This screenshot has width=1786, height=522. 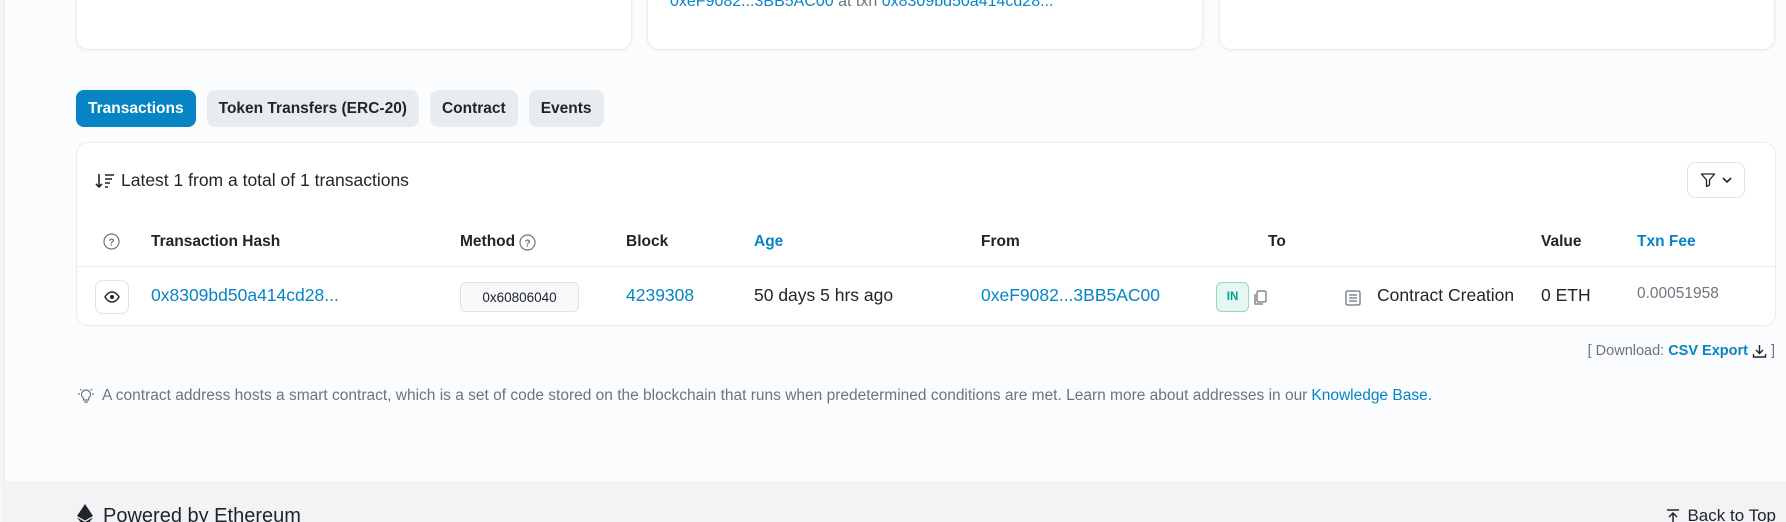 I want to click on row-divider, so click(x=926, y=266).